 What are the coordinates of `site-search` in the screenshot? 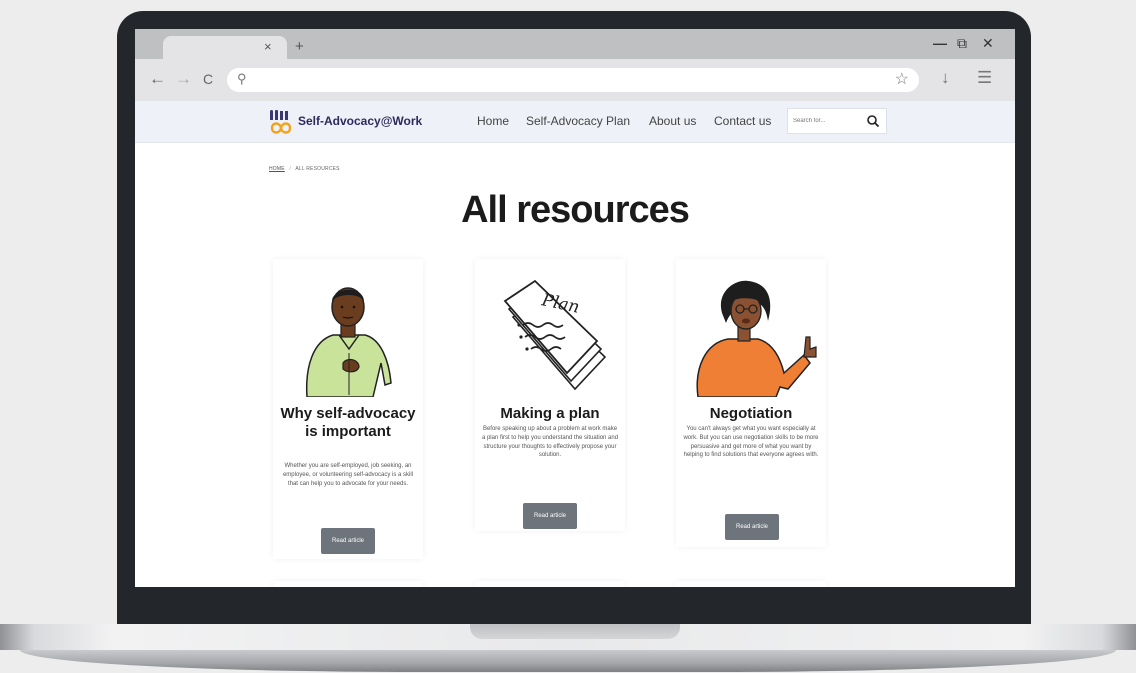 It's located at (837, 121).